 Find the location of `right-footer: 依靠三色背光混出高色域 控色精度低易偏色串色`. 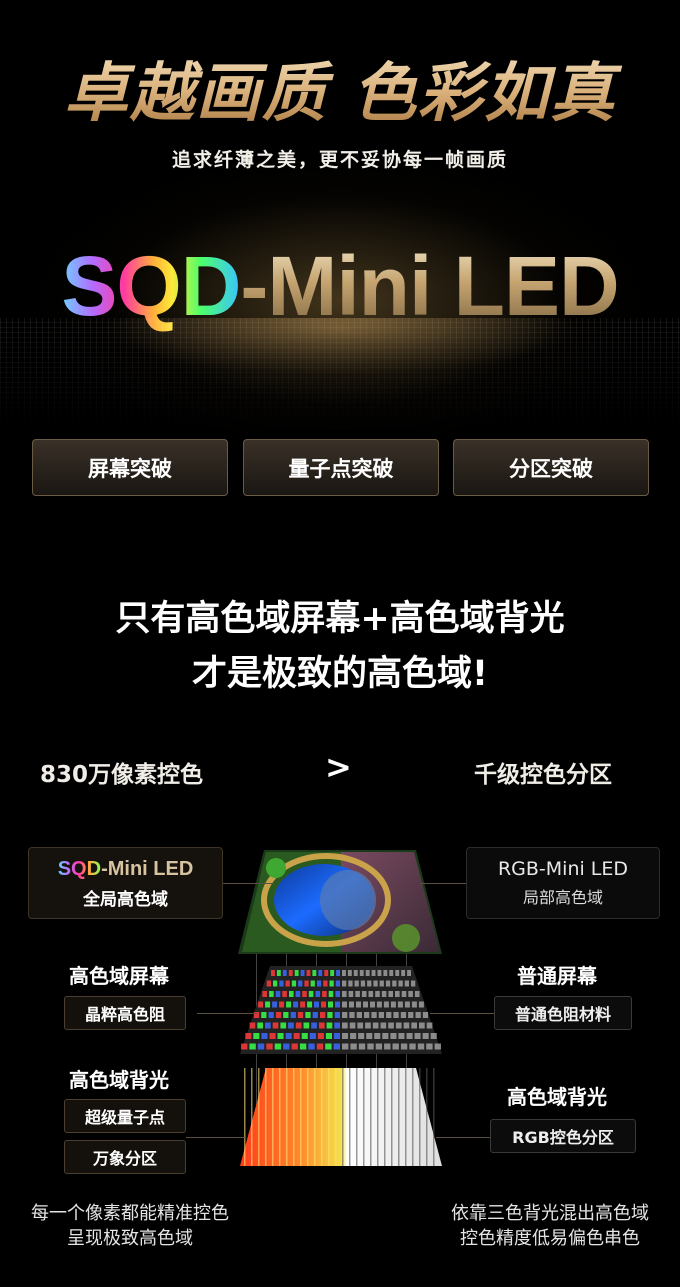

right-footer: 依靠三色背光混出高色域 控色精度低易偏色串色 is located at coordinates (550, 1226).